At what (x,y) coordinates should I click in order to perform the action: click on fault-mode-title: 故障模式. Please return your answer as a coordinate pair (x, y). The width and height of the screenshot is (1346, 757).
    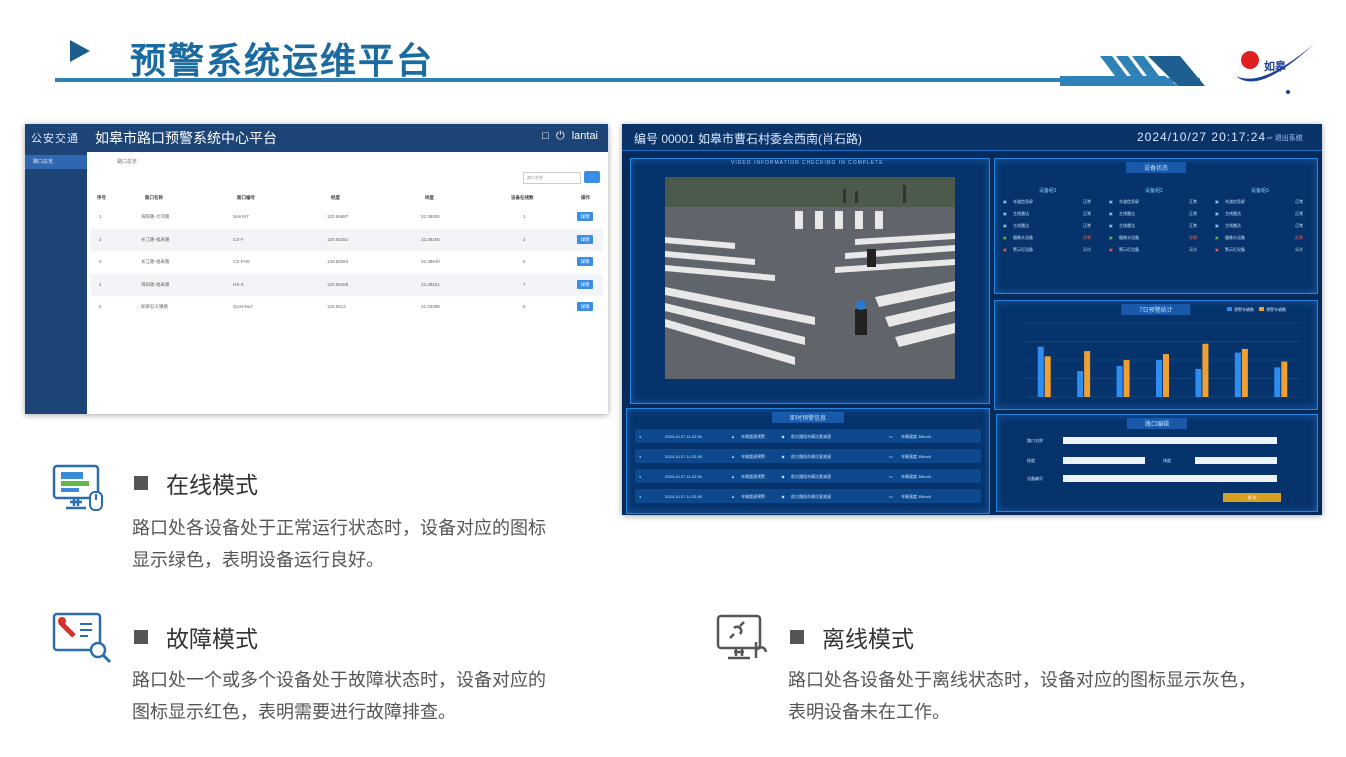
    Looking at the image, I should click on (212, 639).